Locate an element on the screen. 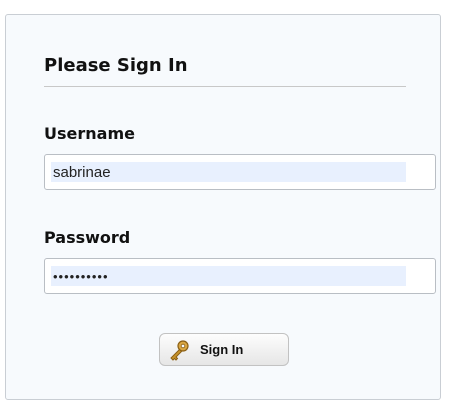 The width and height of the screenshot is (453, 403). password-label: Password is located at coordinates (87, 237).